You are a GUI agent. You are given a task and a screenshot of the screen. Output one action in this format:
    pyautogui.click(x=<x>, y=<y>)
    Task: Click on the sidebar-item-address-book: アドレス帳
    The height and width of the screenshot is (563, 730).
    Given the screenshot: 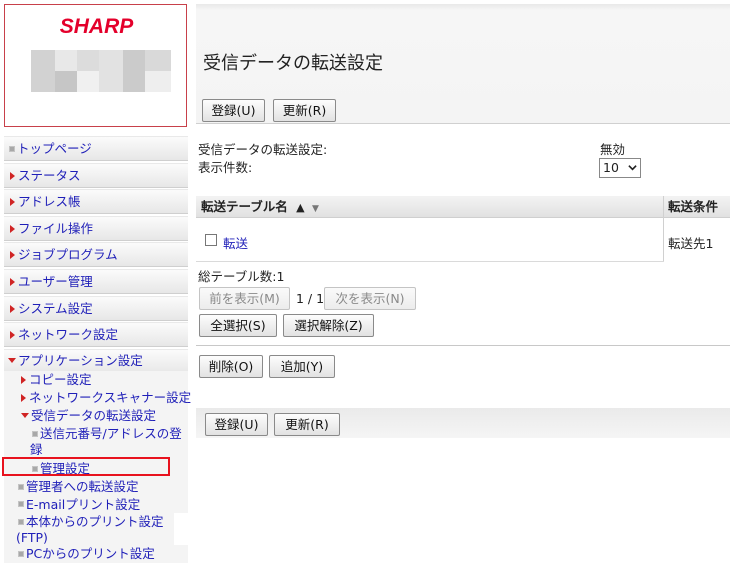 What is the action you would take?
    pyautogui.click(x=96, y=202)
    